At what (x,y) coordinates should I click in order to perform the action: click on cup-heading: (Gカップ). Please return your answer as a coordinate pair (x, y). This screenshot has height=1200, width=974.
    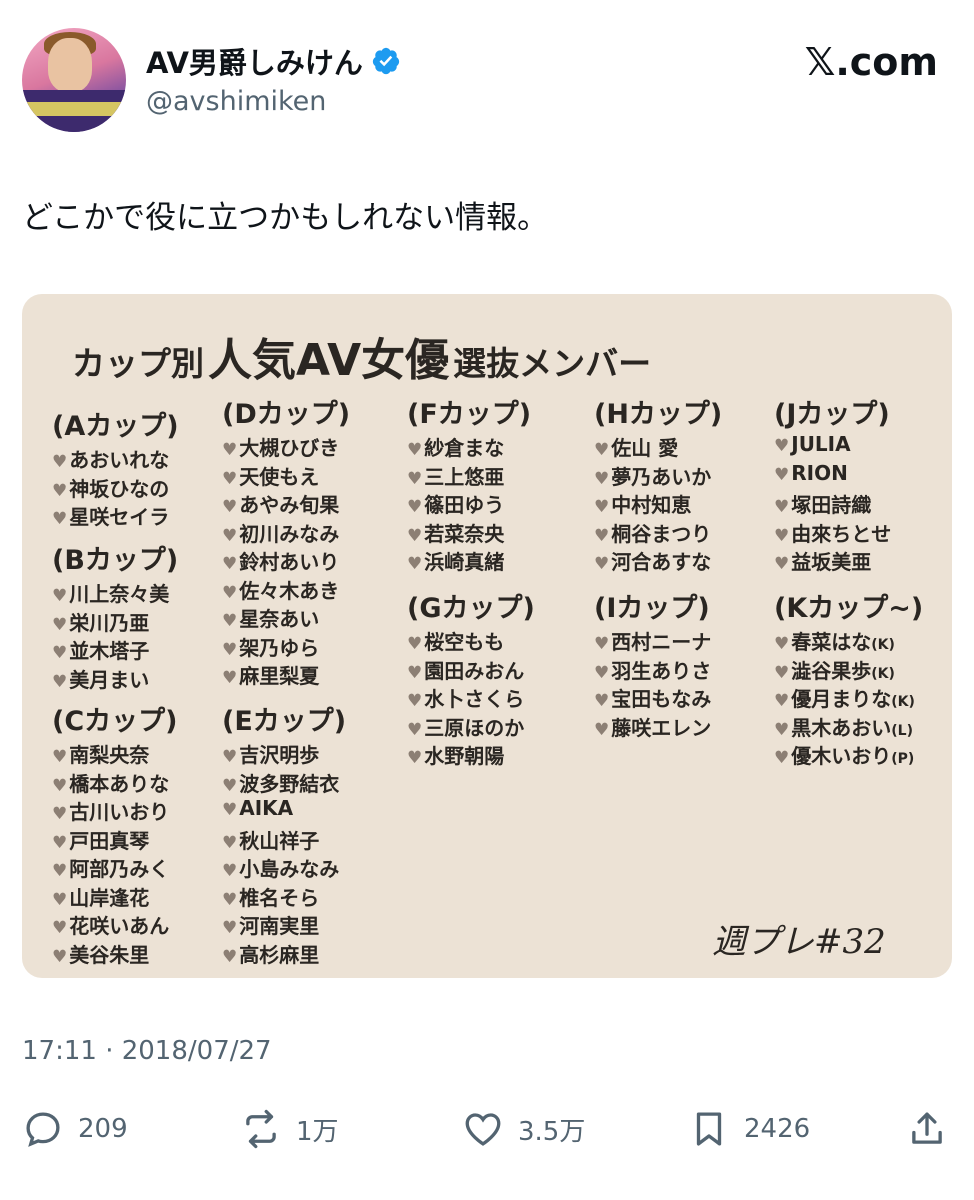
    Looking at the image, I should click on (471, 608).